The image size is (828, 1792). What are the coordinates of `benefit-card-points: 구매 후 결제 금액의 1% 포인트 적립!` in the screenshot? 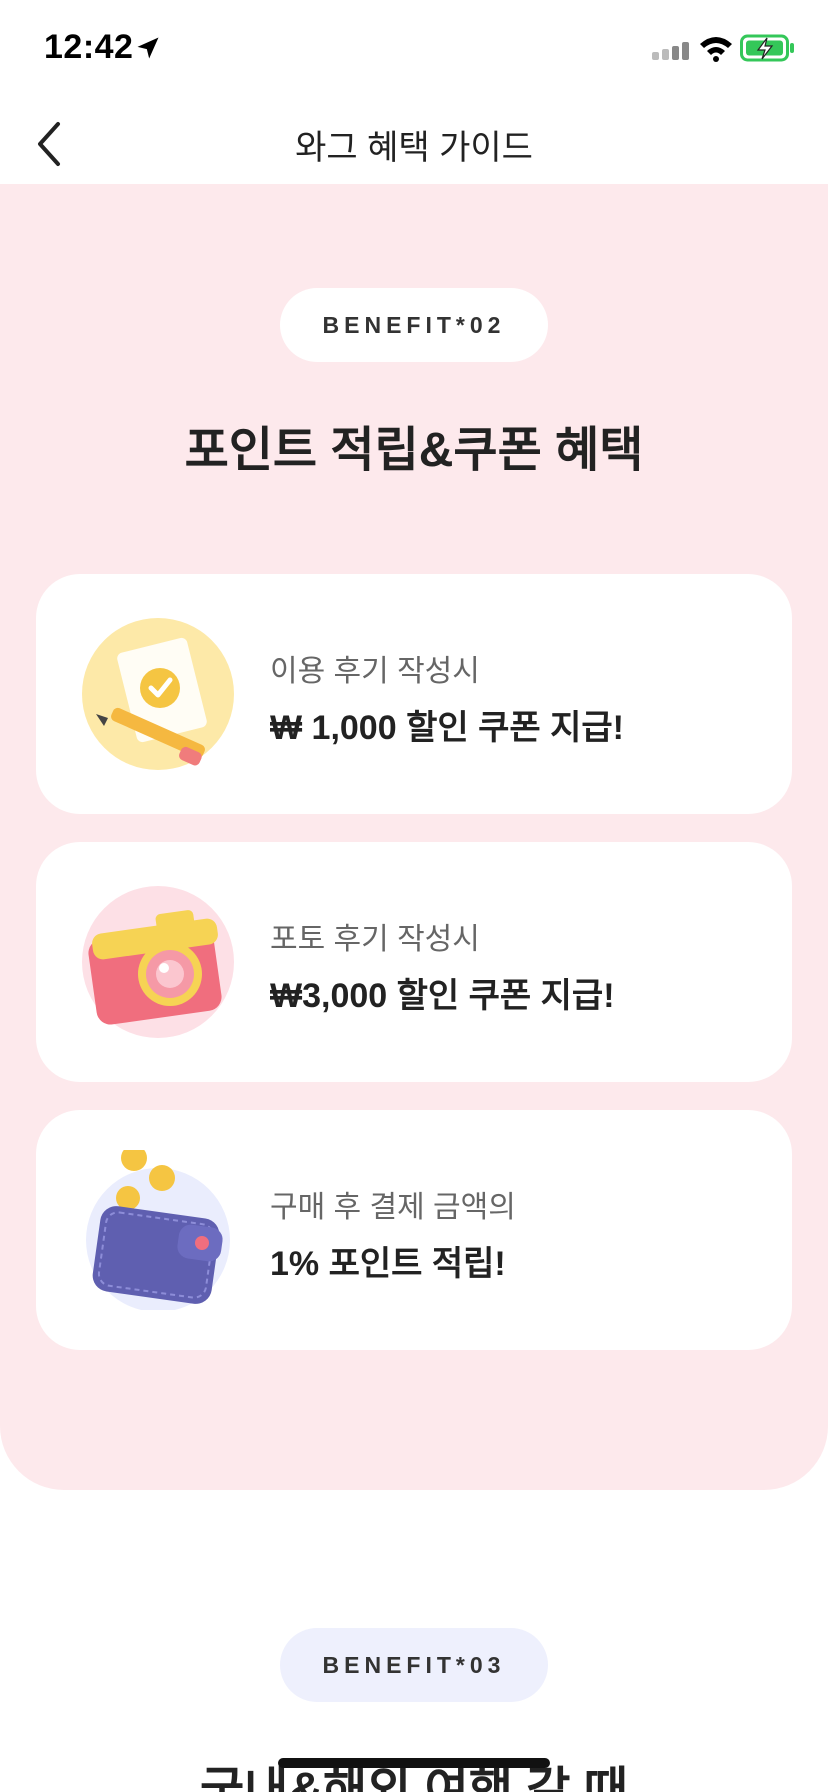 It's located at (414, 1230).